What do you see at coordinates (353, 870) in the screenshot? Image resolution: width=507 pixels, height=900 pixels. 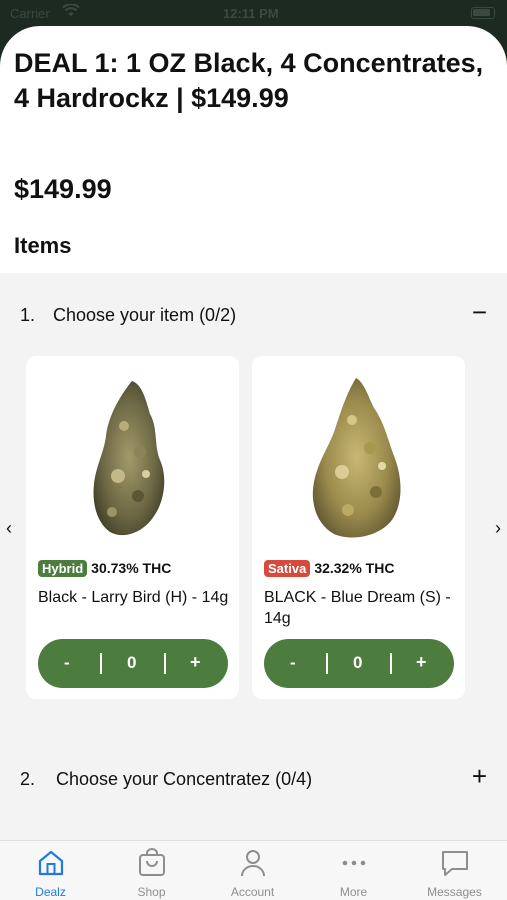 I see `tab-more: More` at bounding box center [353, 870].